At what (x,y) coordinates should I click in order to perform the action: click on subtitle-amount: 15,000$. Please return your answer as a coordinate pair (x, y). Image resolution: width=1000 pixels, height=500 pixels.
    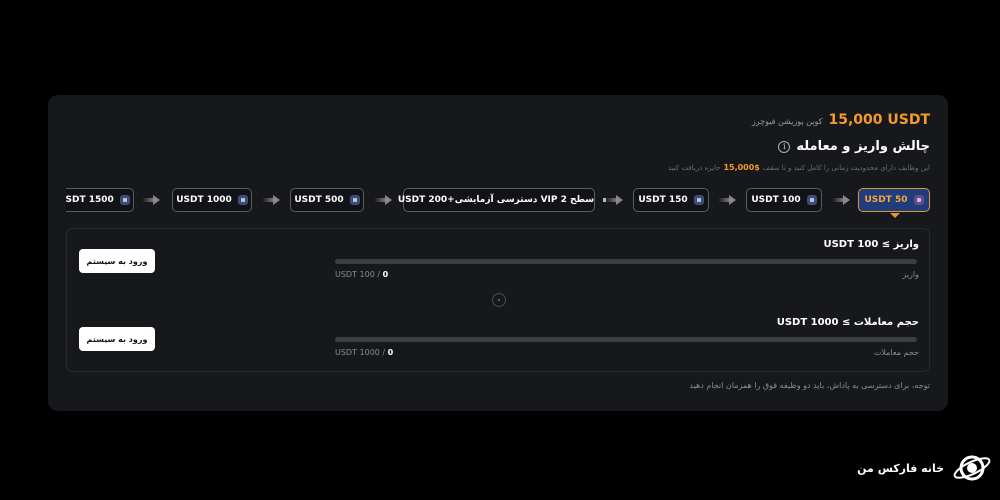
    Looking at the image, I should click on (741, 167).